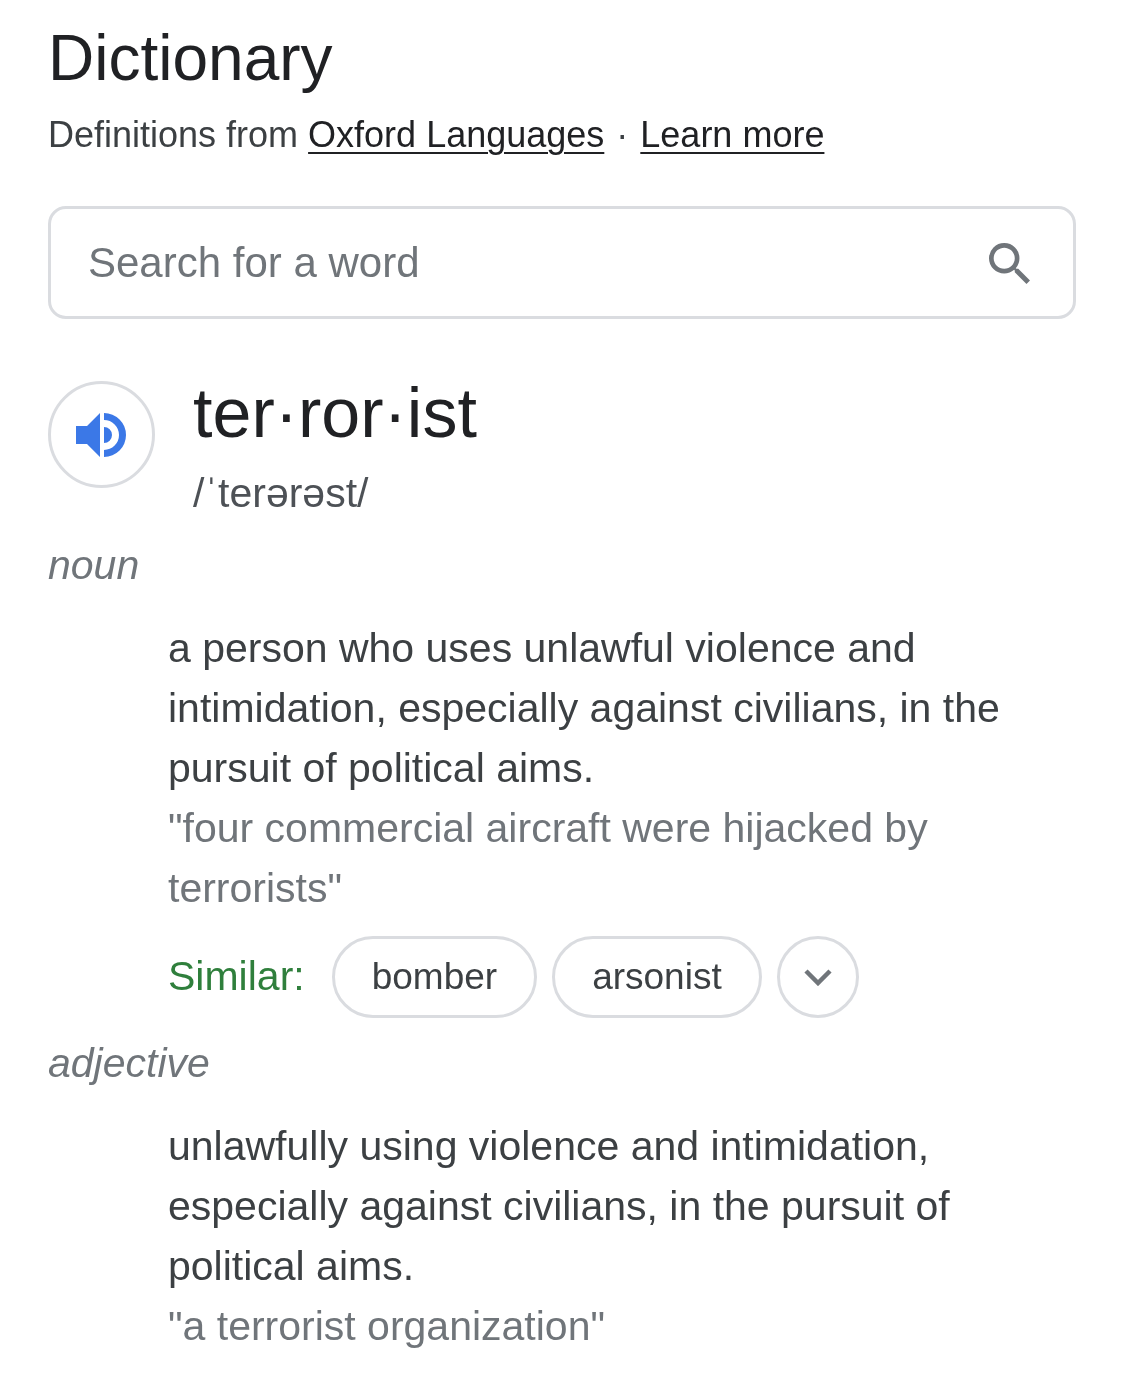  I want to click on example-sentence: "four commercial aircraft were hijacked by terrorists", so click(548, 858).